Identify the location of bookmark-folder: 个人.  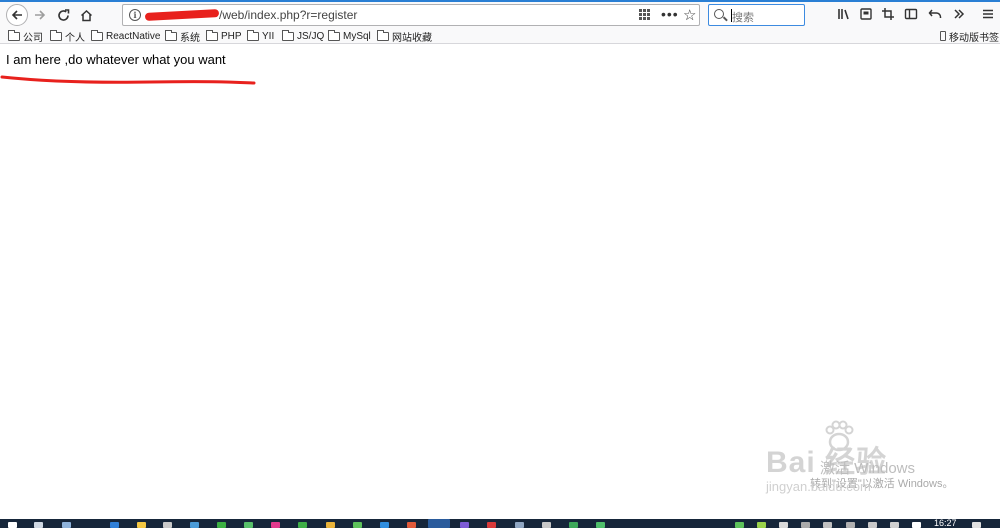
(67, 36).